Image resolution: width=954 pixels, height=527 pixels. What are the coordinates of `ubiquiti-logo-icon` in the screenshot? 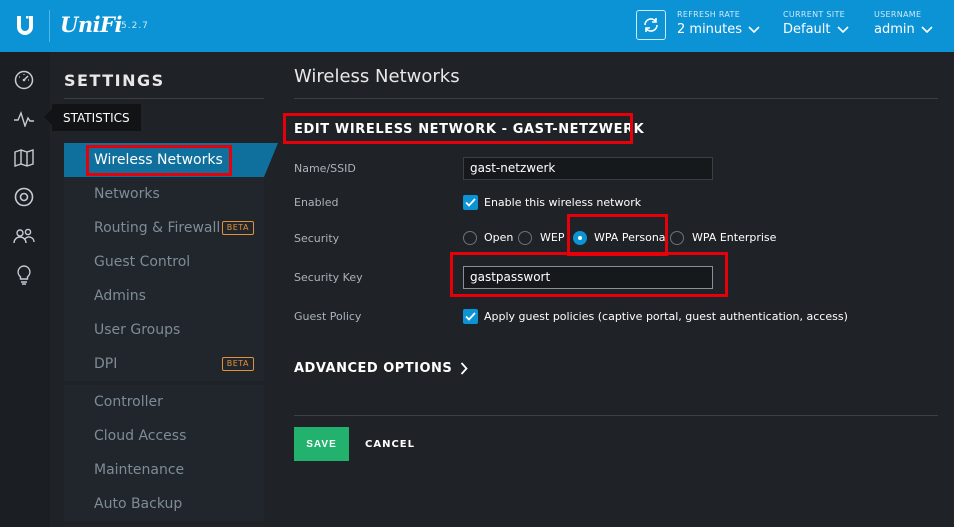 It's located at (25, 26).